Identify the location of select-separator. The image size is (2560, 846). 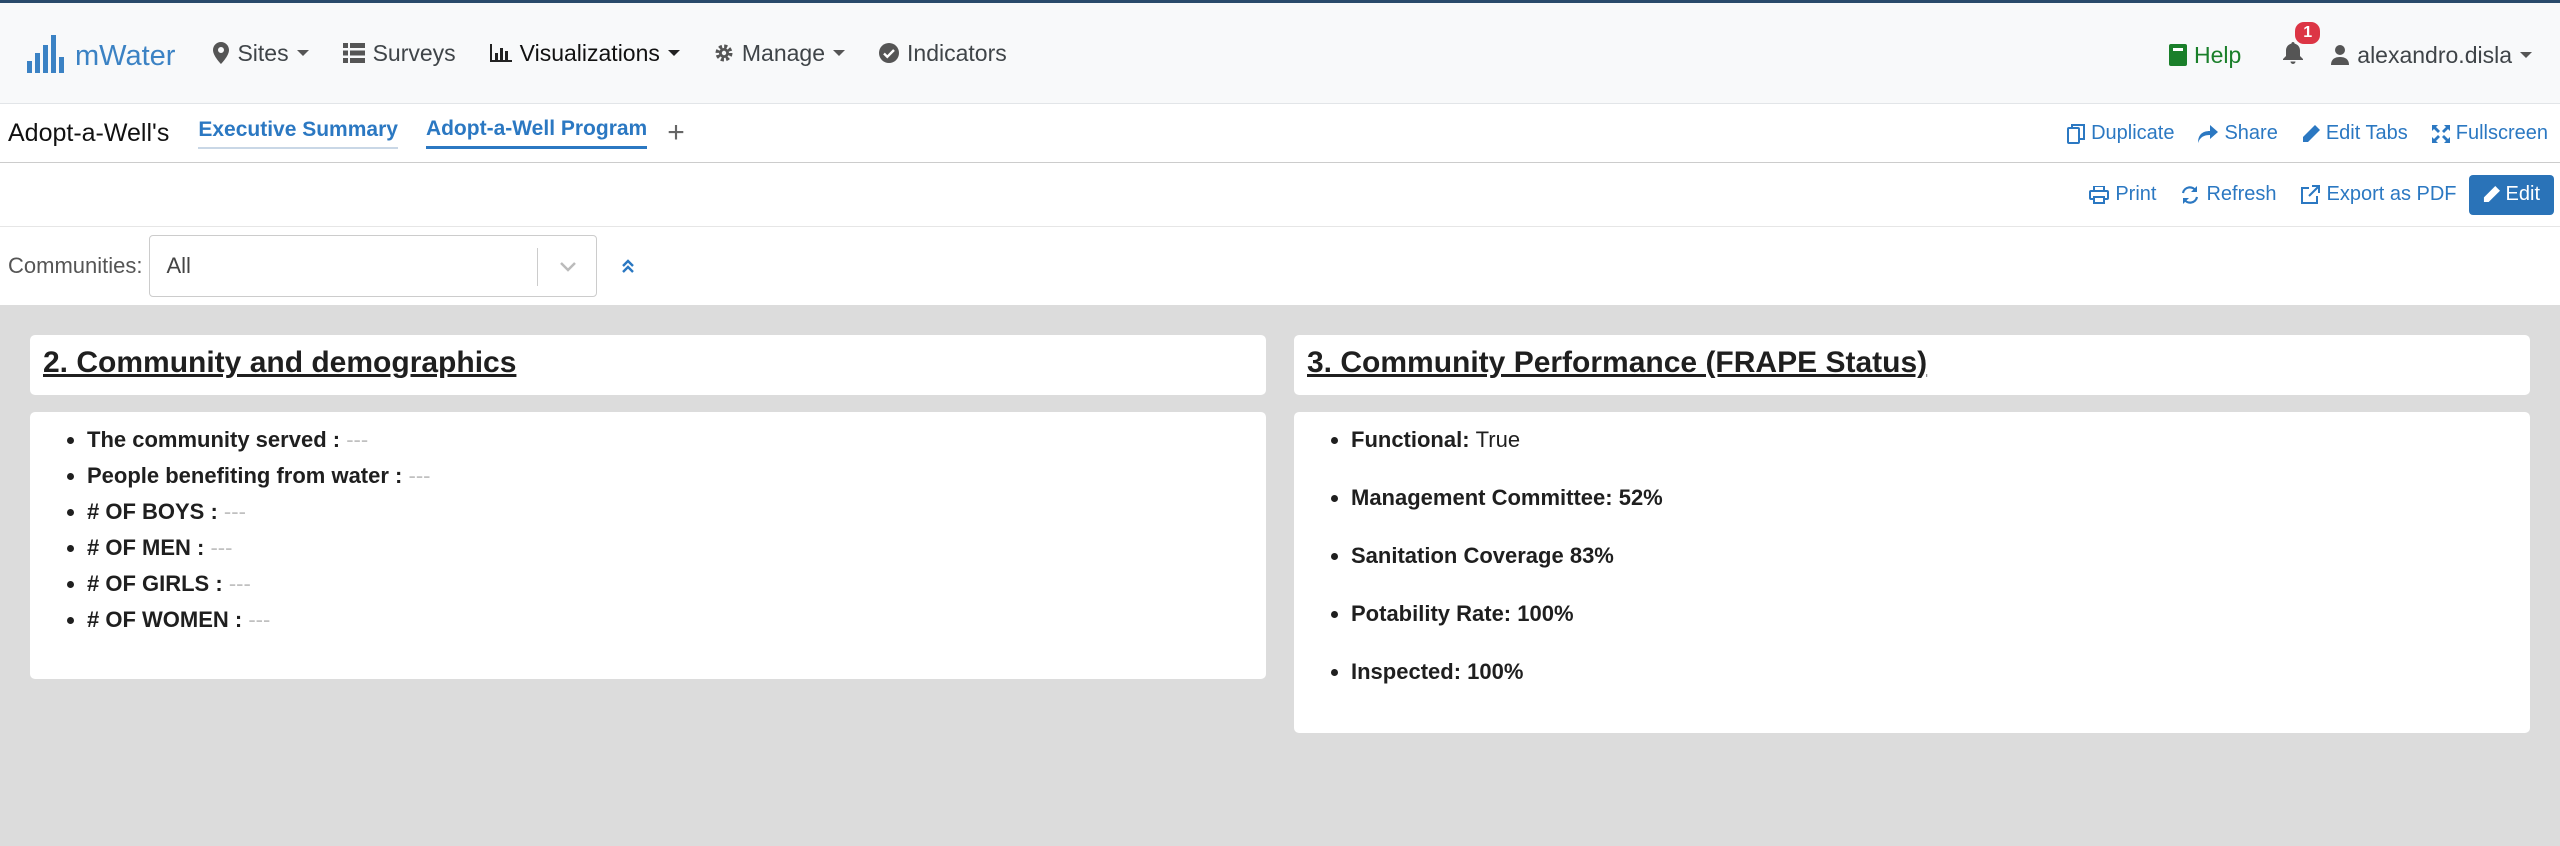
(538, 267).